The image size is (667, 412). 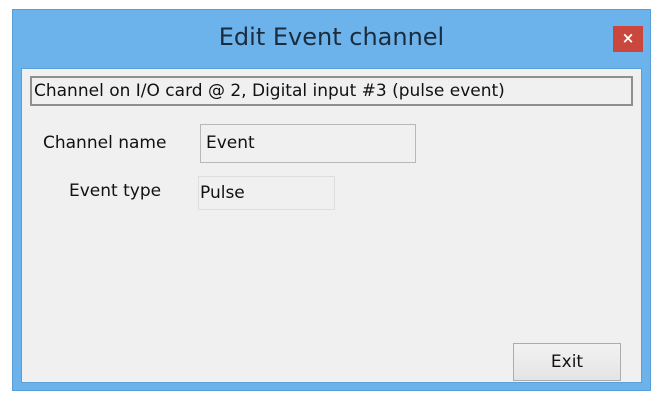 I want to click on exit-button: Exit, so click(x=567, y=362).